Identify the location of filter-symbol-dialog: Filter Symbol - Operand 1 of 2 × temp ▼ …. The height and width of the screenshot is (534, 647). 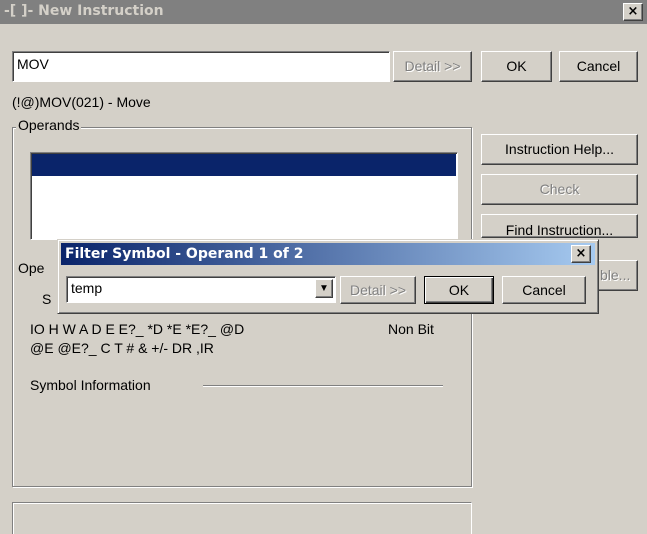
(328, 276).